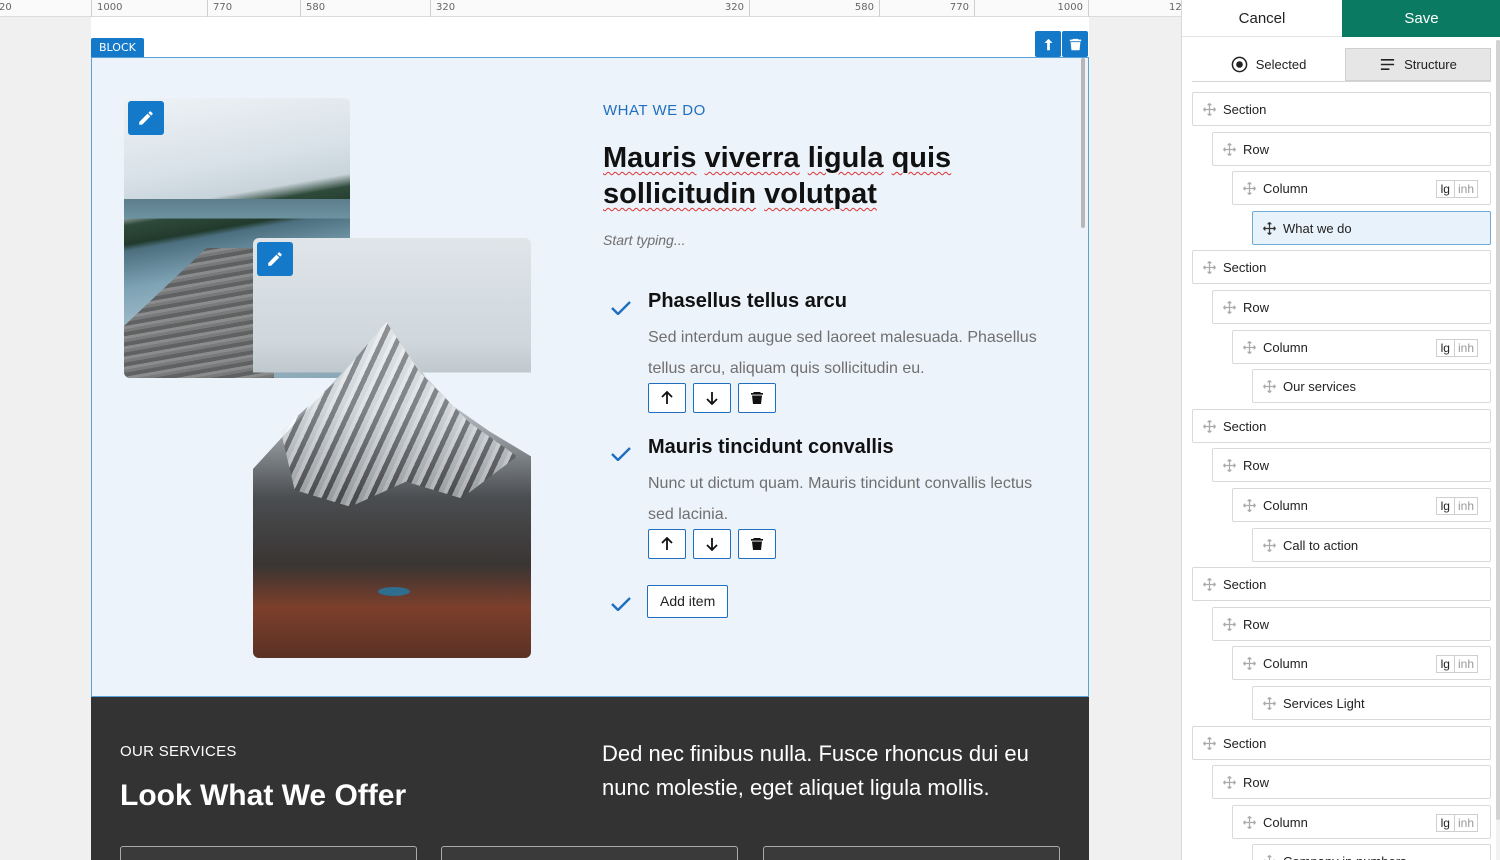 This screenshot has width=1500, height=860. I want to click on pencil-icon, so click(146, 118).